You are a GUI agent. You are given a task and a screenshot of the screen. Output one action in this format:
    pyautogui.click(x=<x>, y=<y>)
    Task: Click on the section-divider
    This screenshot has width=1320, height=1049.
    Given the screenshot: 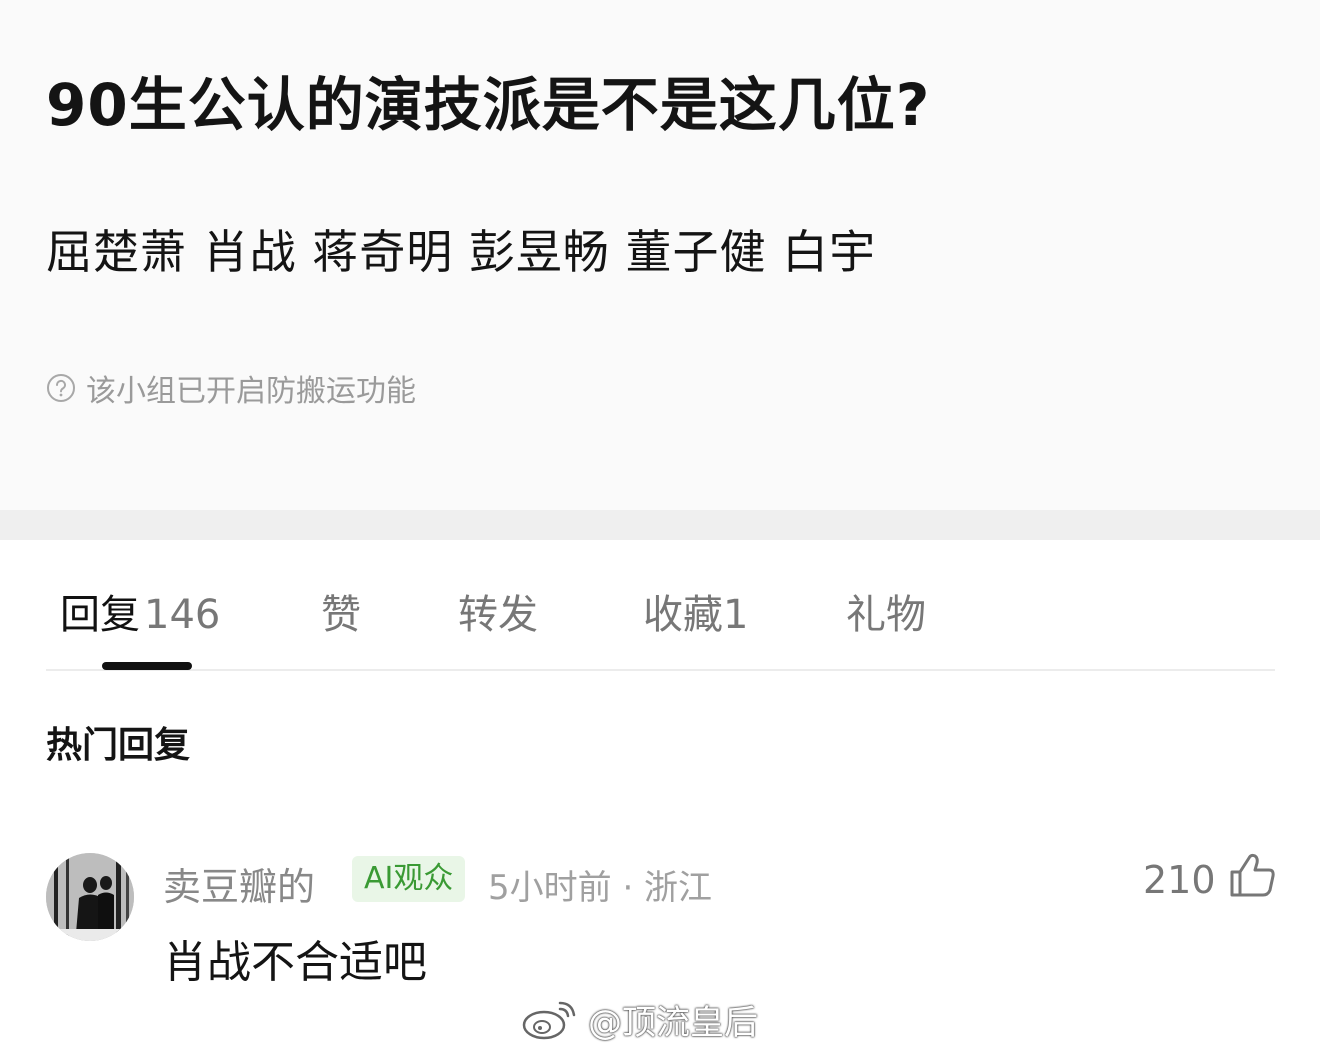 What is the action you would take?
    pyautogui.click(x=660, y=525)
    